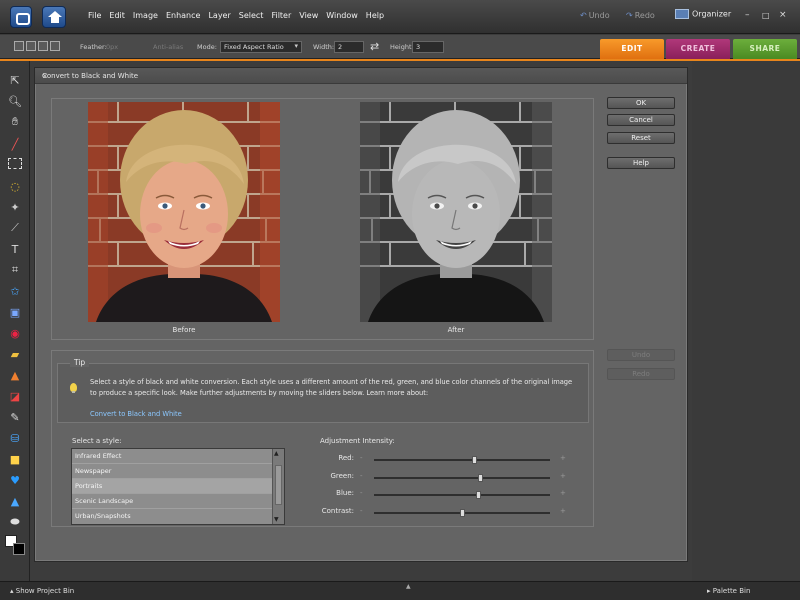 The width and height of the screenshot is (800, 600). Describe the element at coordinates (276, 519) in the screenshot. I see `scroll-down-icon: ▼` at that location.